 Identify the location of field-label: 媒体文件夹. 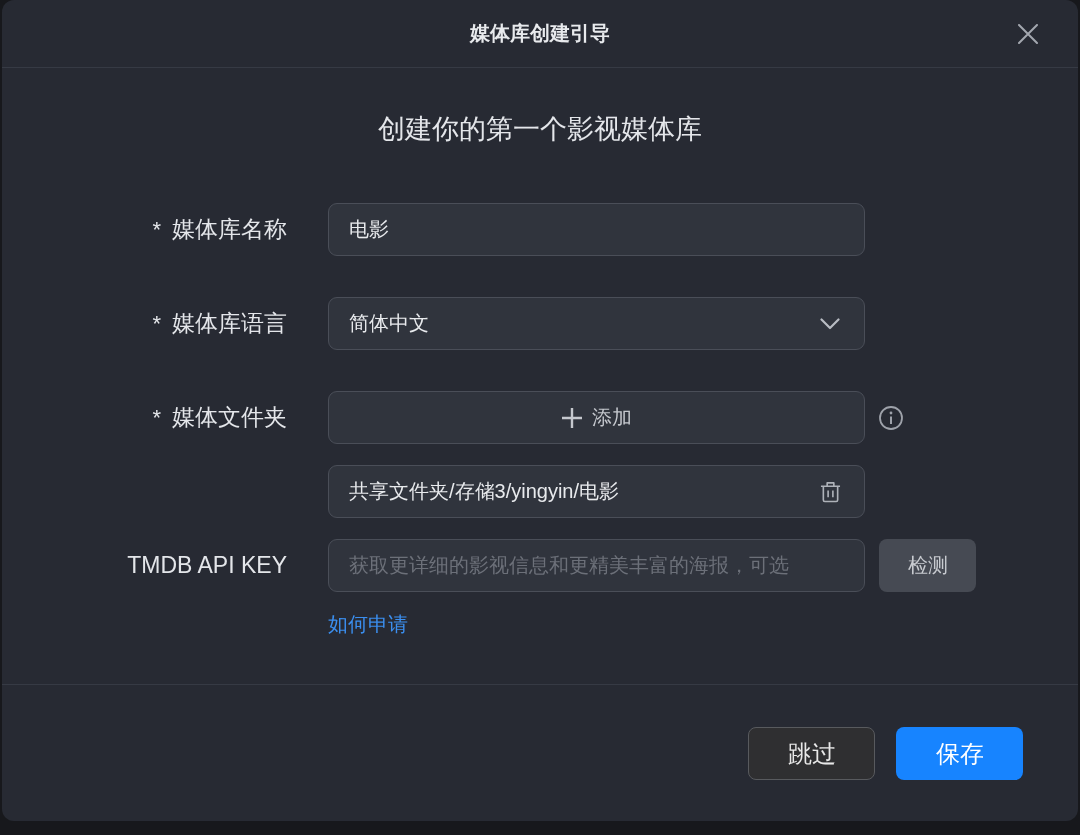
(229, 417).